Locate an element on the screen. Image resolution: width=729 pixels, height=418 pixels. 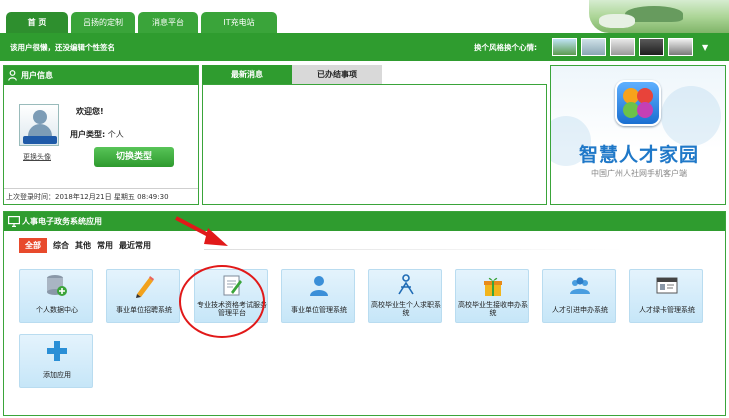
user-type: 用户类型: 个人 is located at coordinates (97, 134).